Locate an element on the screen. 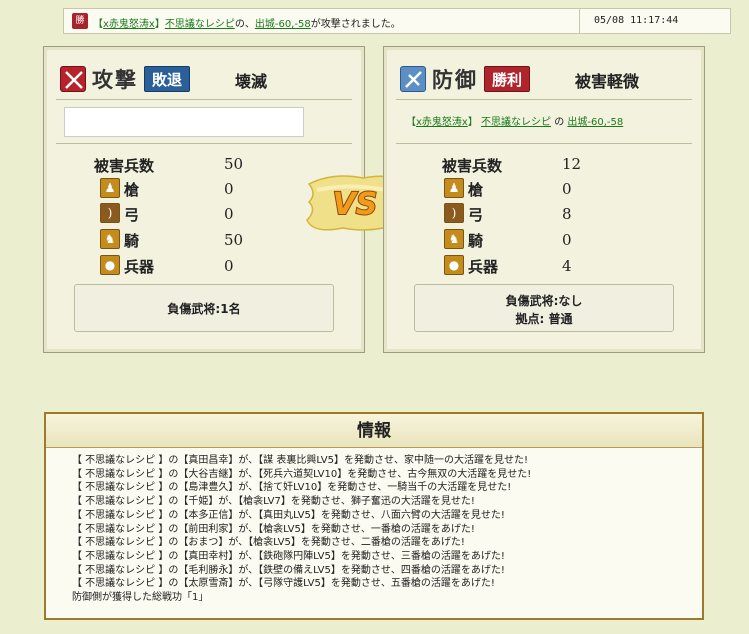  injured-generals-box: 負傷武将:なし 拠点: 普通 is located at coordinates (544, 308).